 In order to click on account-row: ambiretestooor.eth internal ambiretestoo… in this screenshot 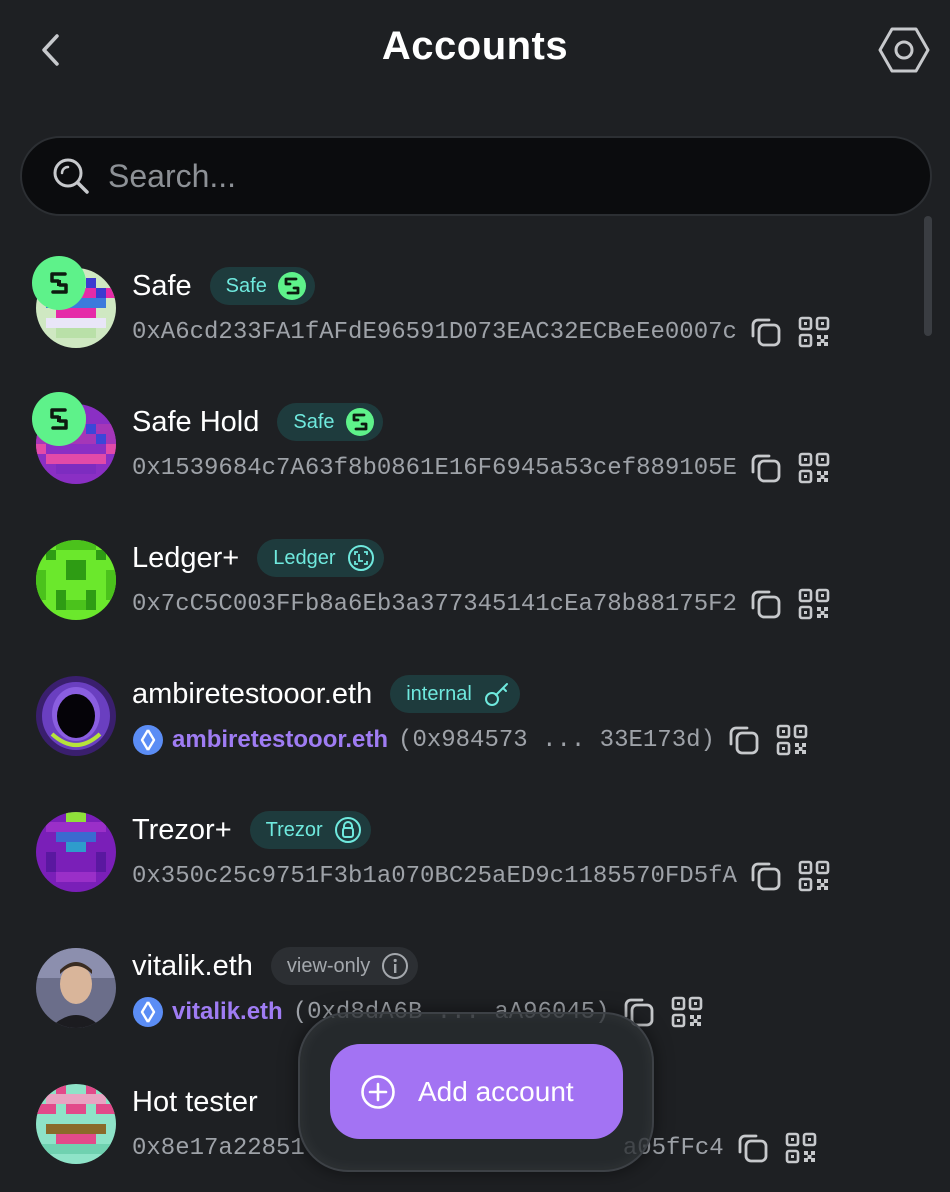, I will do `click(460, 712)`.